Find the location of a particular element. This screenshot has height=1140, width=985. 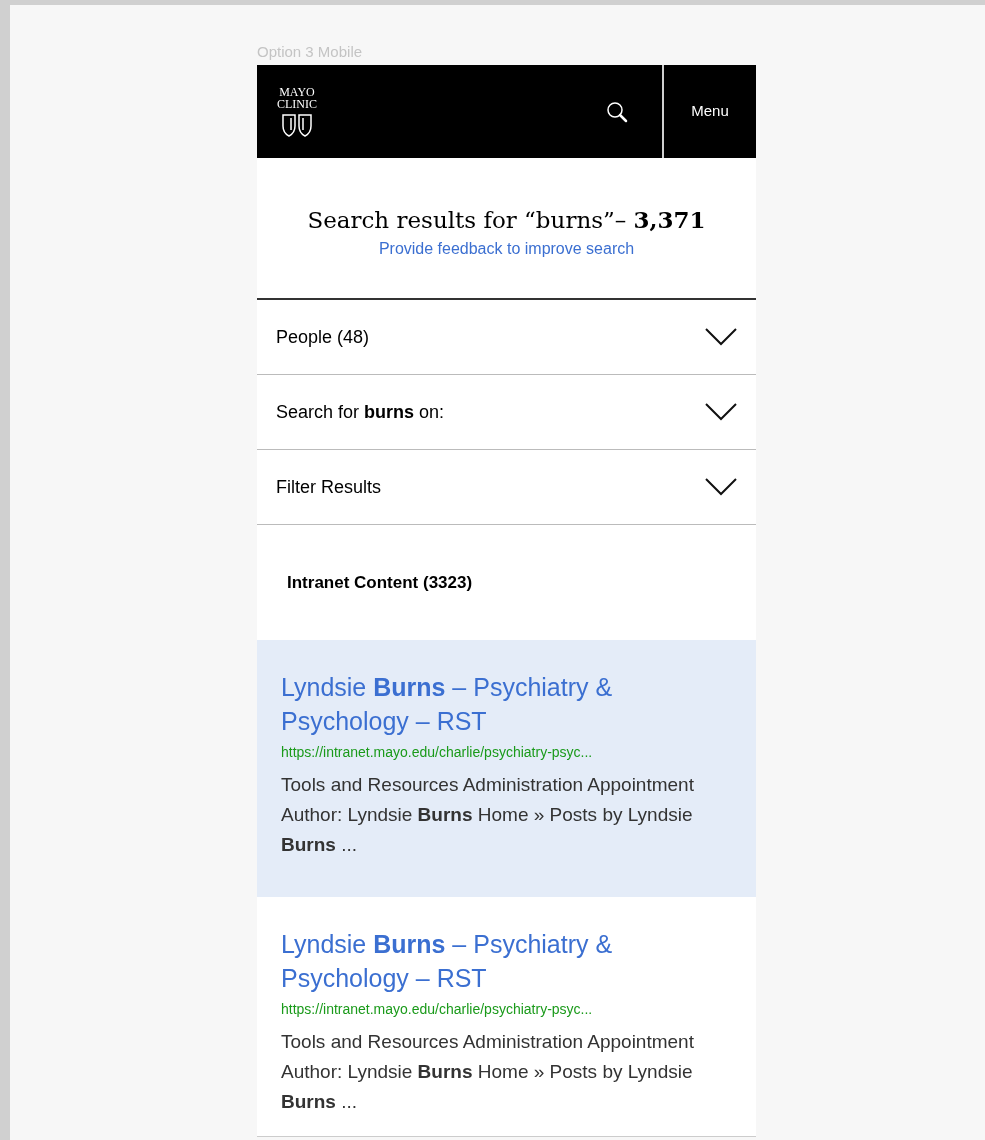

accordion-label: Search for burns on: is located at coordinates (360, 412).